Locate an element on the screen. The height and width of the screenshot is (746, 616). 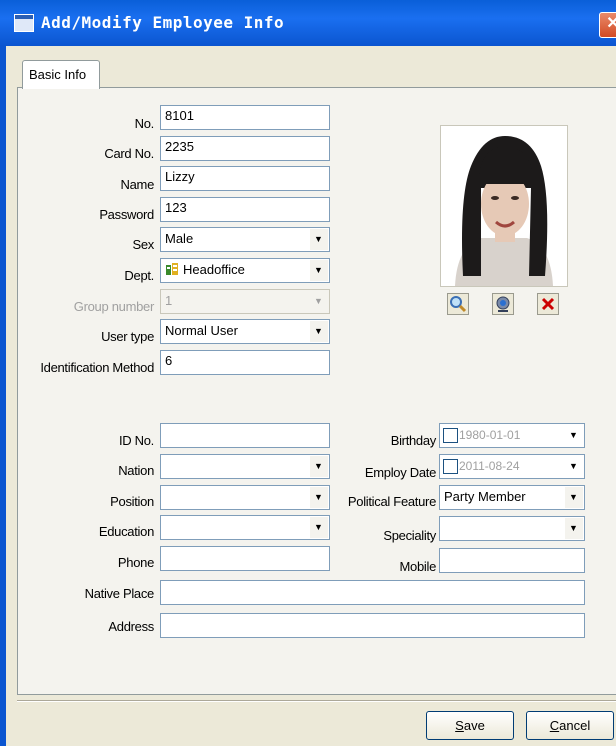
employ-date-picker: 2011-08-24 is located at coordinates (512, 466).